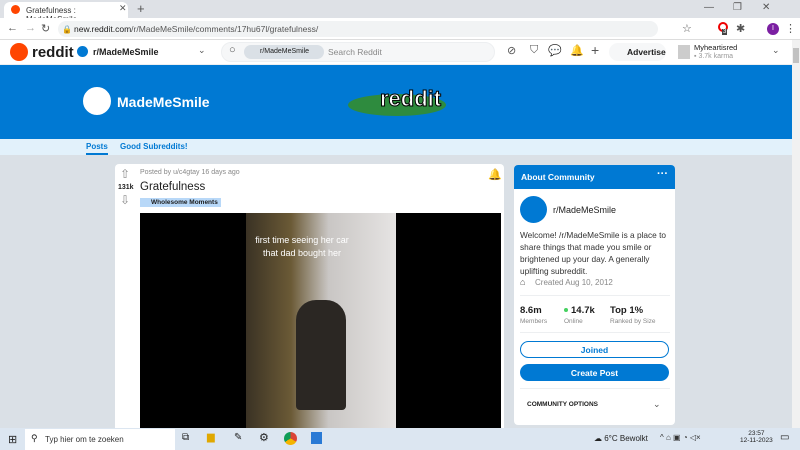  Describe the element at coordinates (627, 310) in the screenshot. I see `rank-value: Top 1%` at that location.